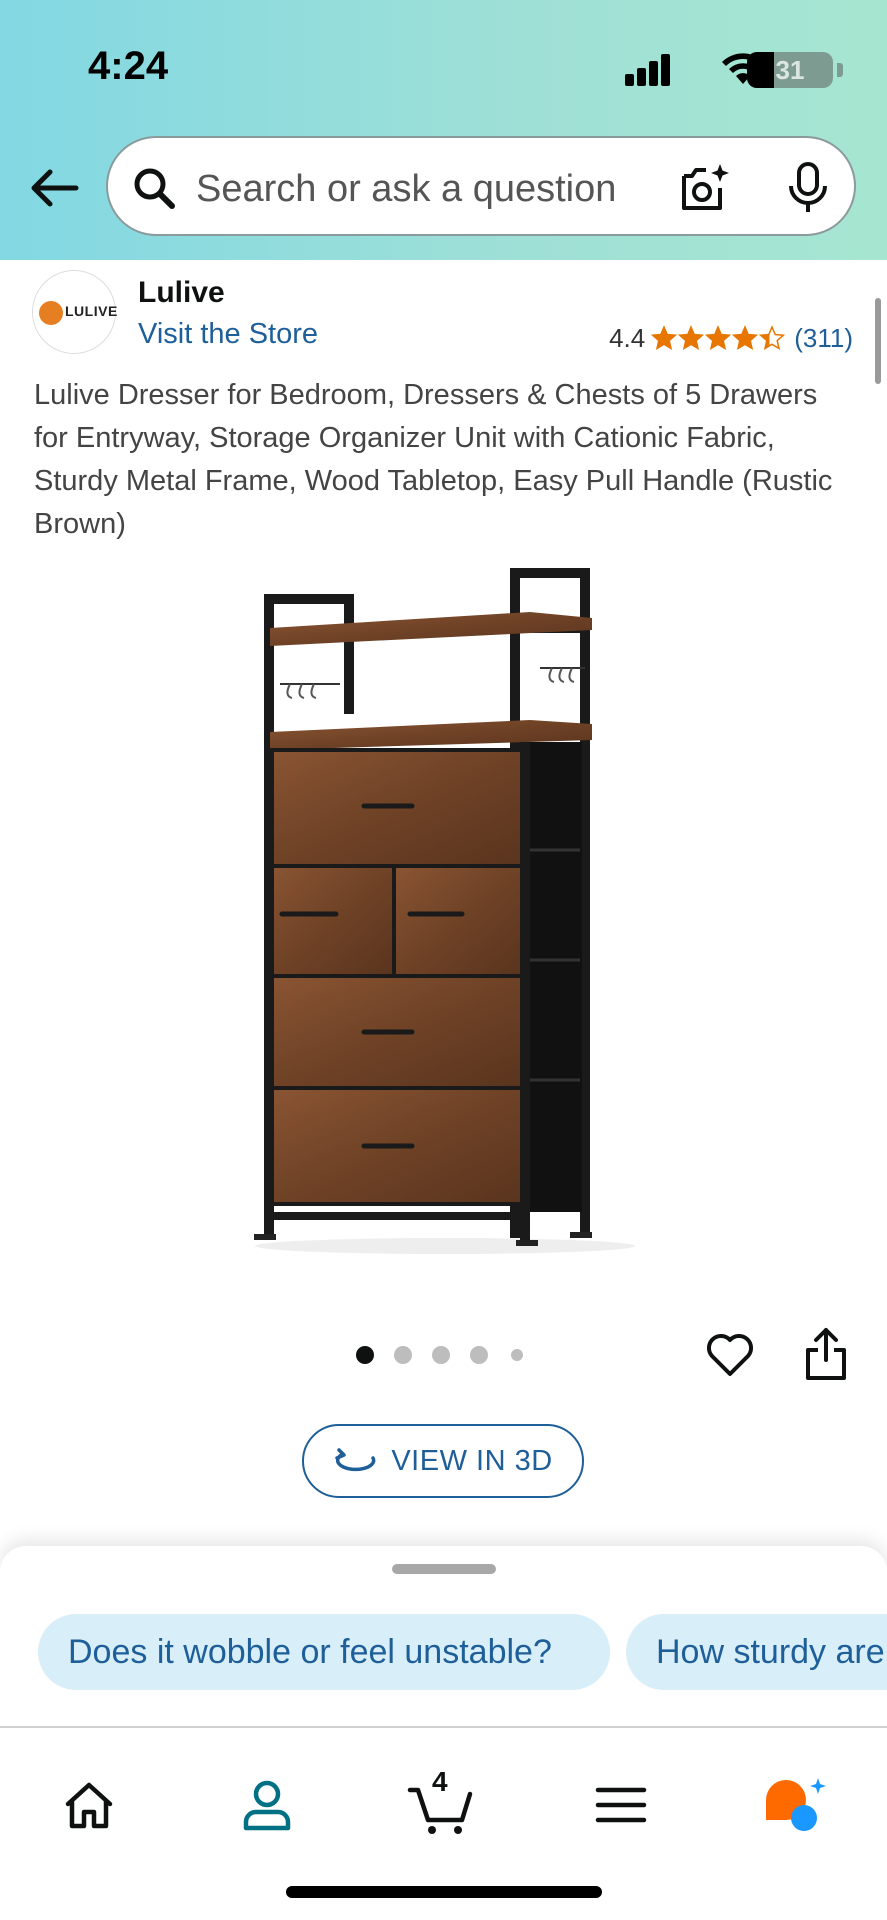 This screenshot has height=1920, width=887. I want to click on status-time: 4:24, so click(128, 66).